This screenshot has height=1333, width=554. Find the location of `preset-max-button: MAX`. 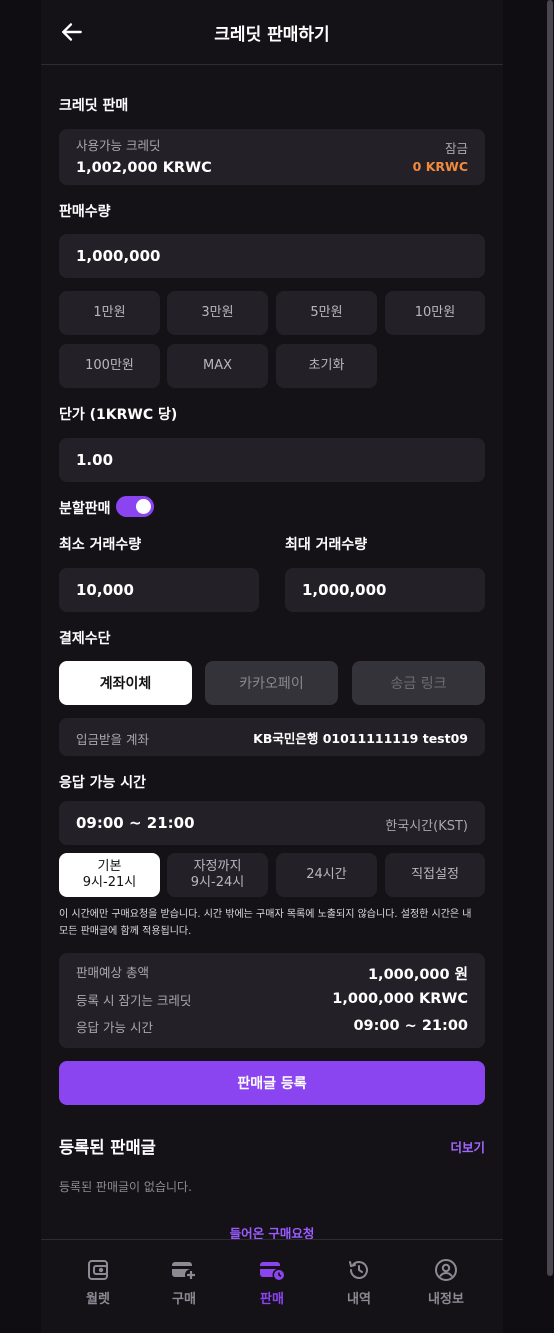

preset-max-button: MAX is located at coordinates (217, 366).